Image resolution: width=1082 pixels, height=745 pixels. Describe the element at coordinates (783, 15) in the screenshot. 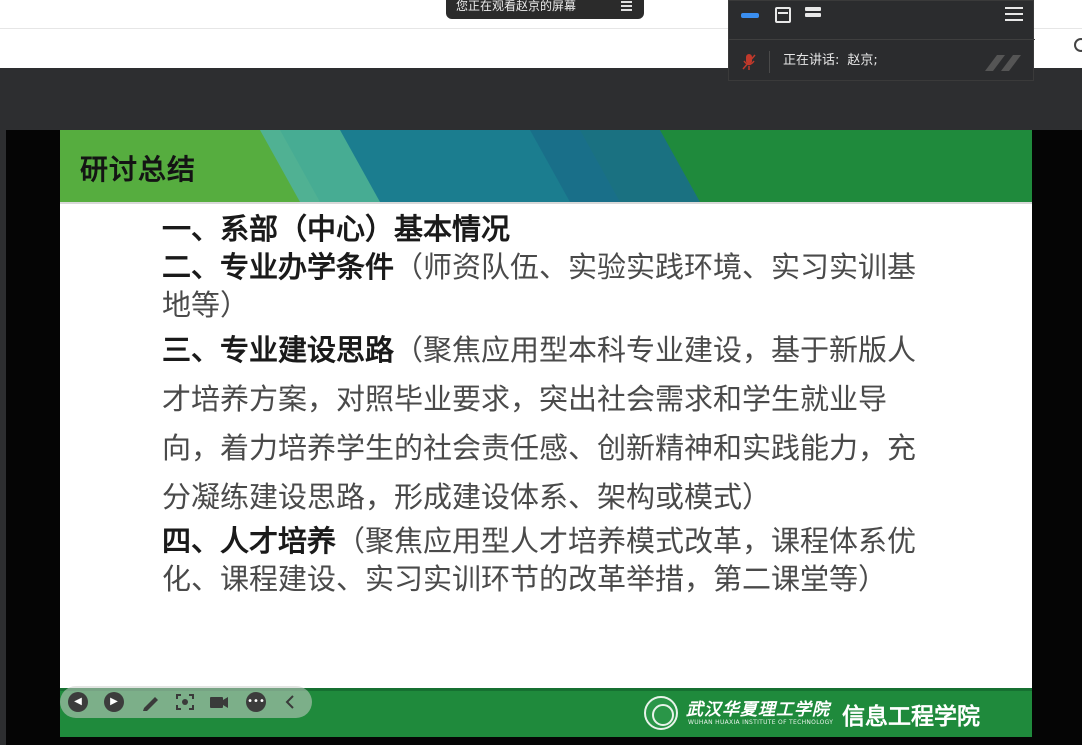

I see `gallery-view-icon` at that location.